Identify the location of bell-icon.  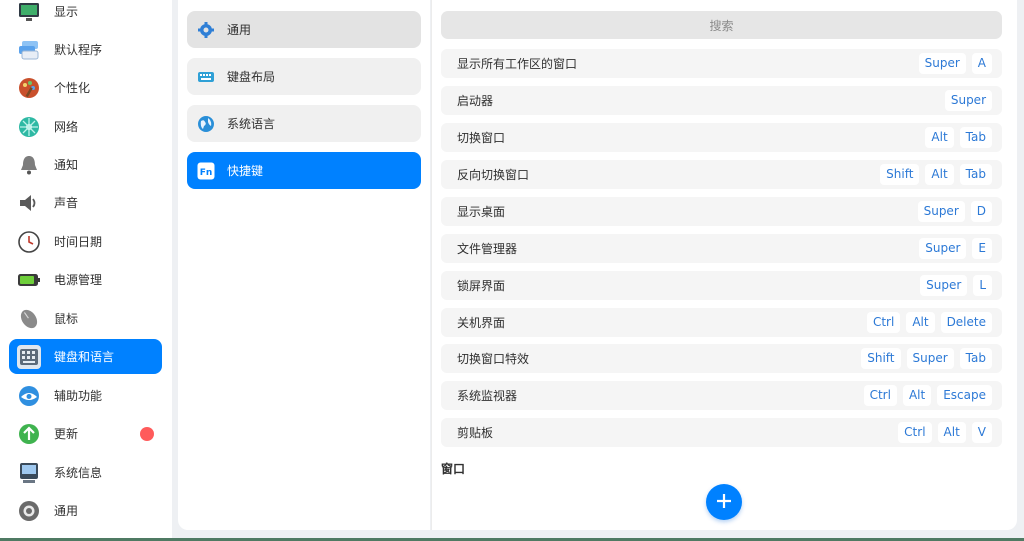
(29, 165).